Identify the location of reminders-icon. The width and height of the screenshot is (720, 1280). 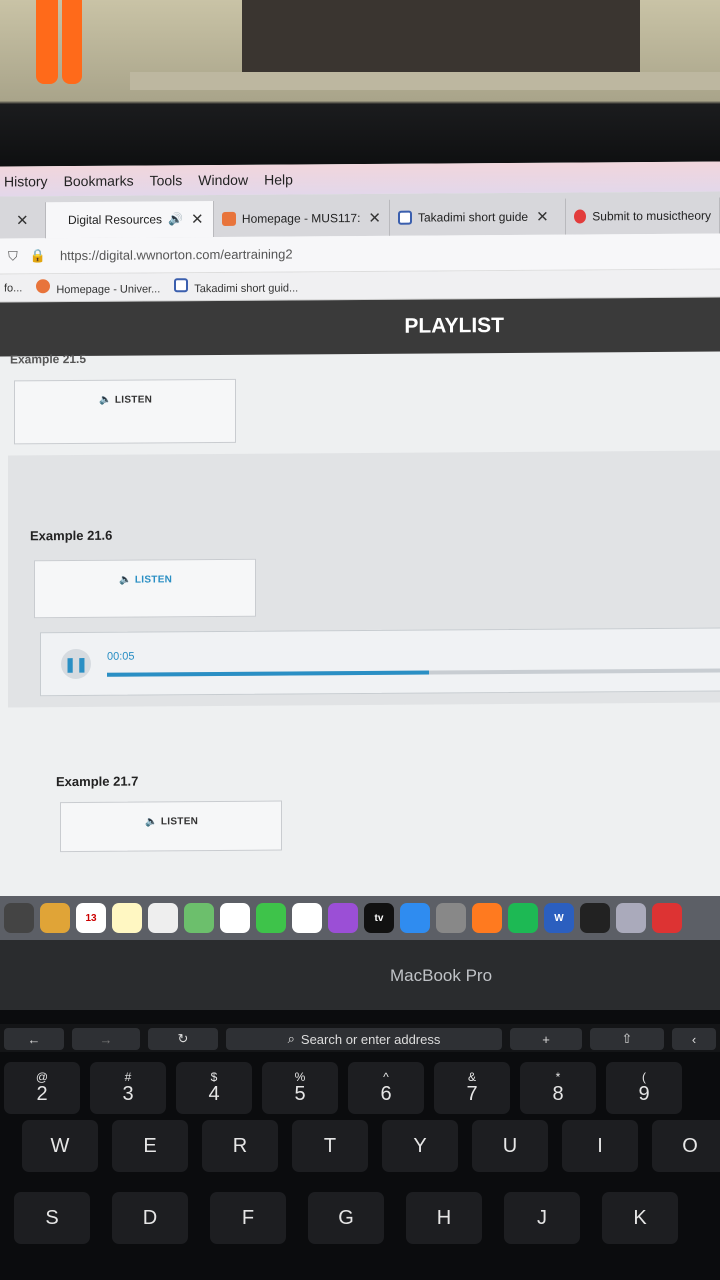
(163, 918).